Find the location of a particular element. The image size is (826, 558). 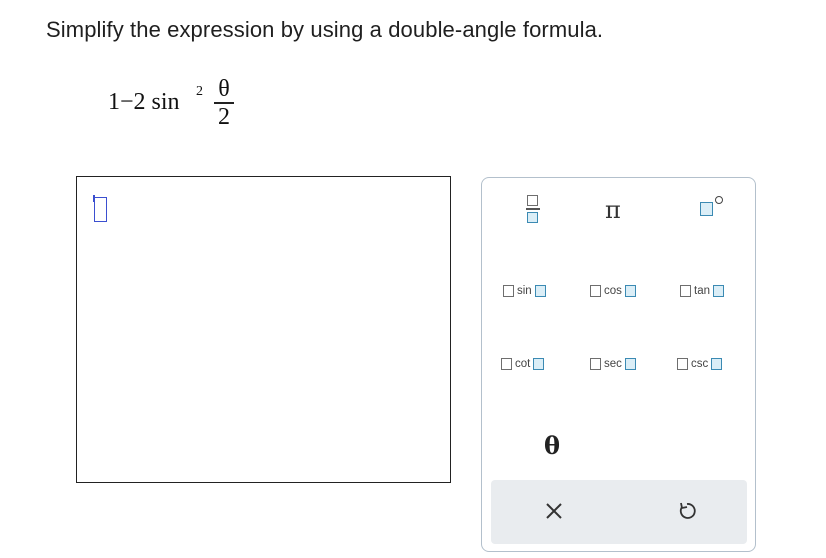

csc-arg-box-icon is located at coordinates (682, 364).